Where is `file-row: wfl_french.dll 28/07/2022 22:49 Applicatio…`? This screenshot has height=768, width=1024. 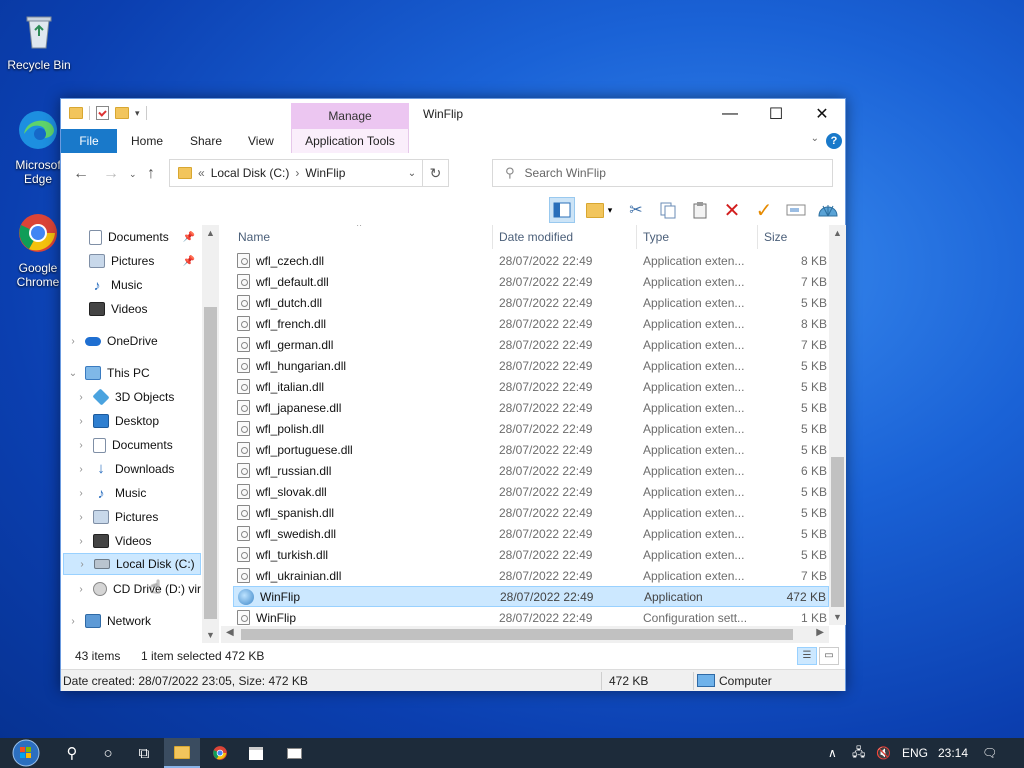 file-row: wfl_french.dll 28/07/2022 22:49 Applicatio… is located at coordinates (531, 323).